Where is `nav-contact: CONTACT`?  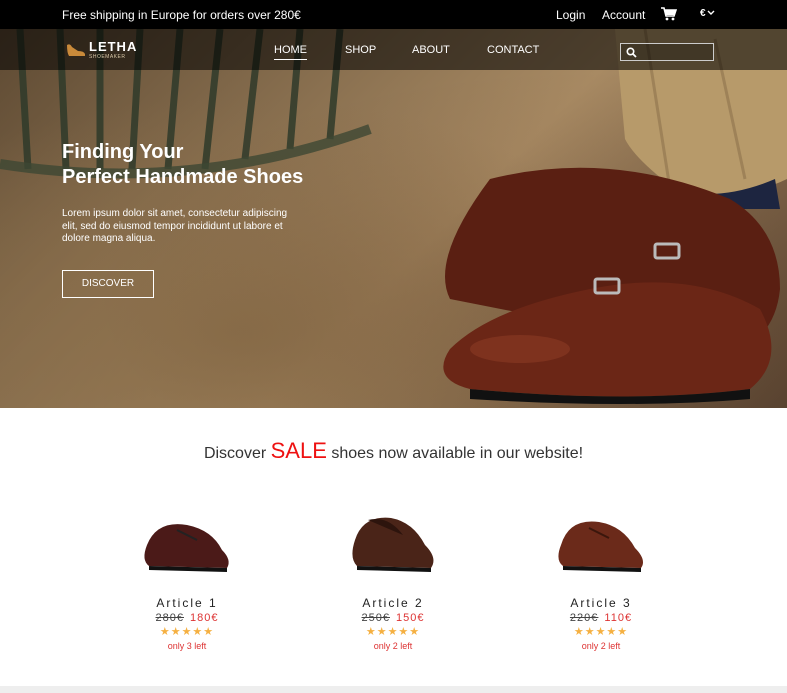 nav-contact: CONTACT is located at coordinates (513, 50).